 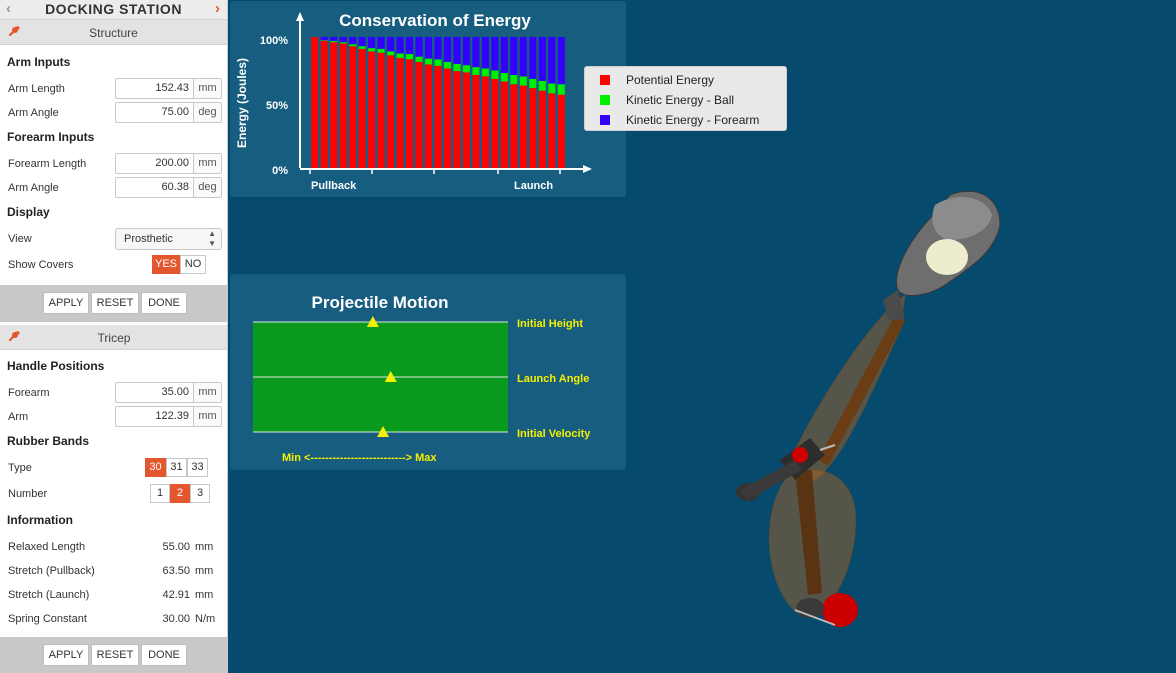 I want to click on info-unit: N/m, so click(x=205, y=619).